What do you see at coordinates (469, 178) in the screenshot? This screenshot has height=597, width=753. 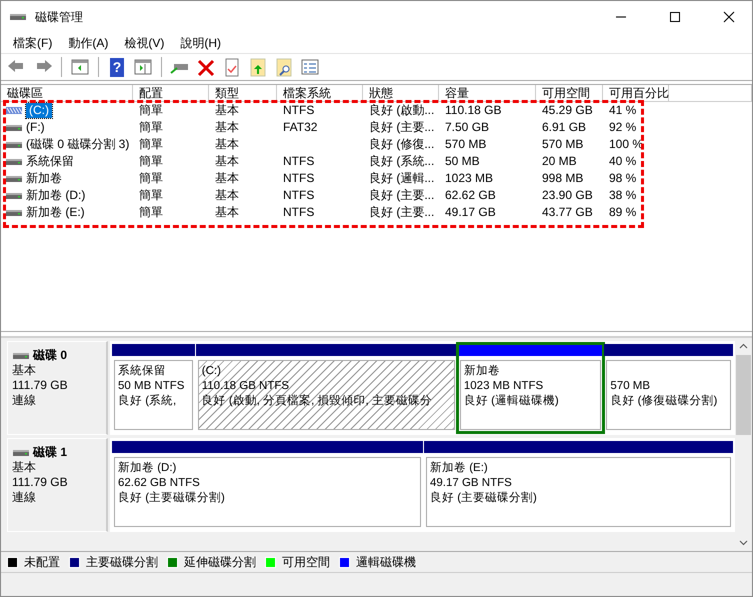 I see `table-cell-text: 1023 MB` at bounding box center [469, 178].